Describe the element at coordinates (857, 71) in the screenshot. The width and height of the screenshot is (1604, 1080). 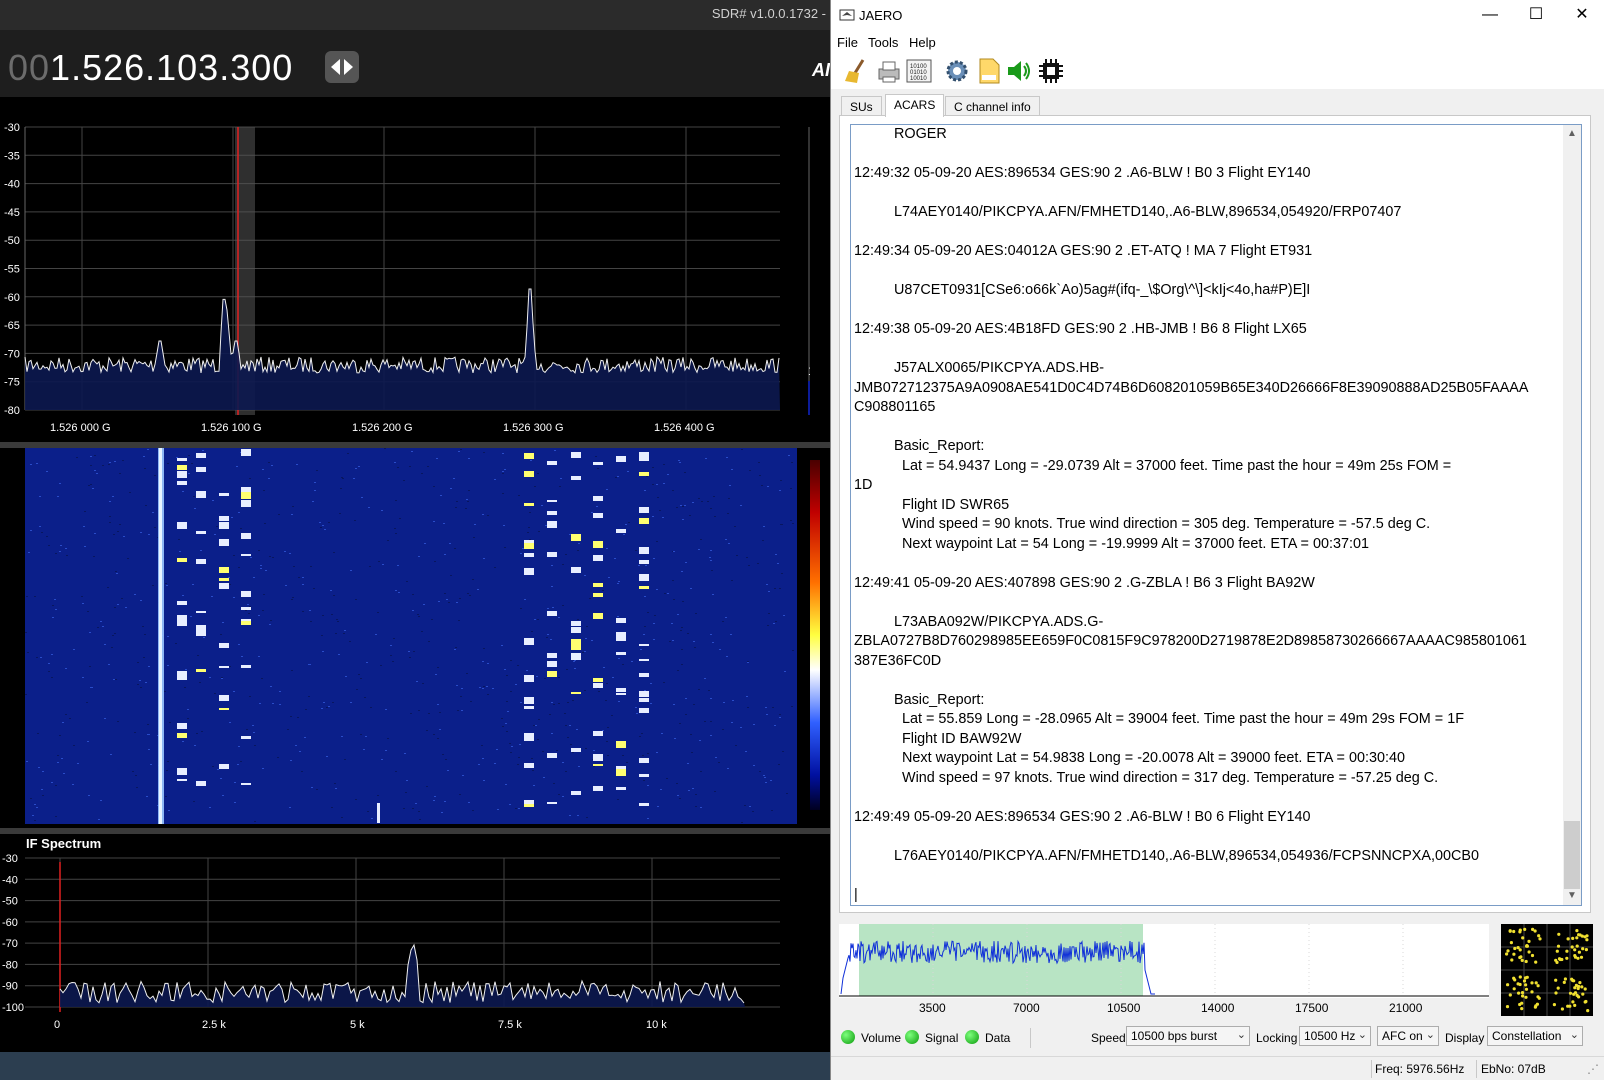
I see `broom-icon` at that location.